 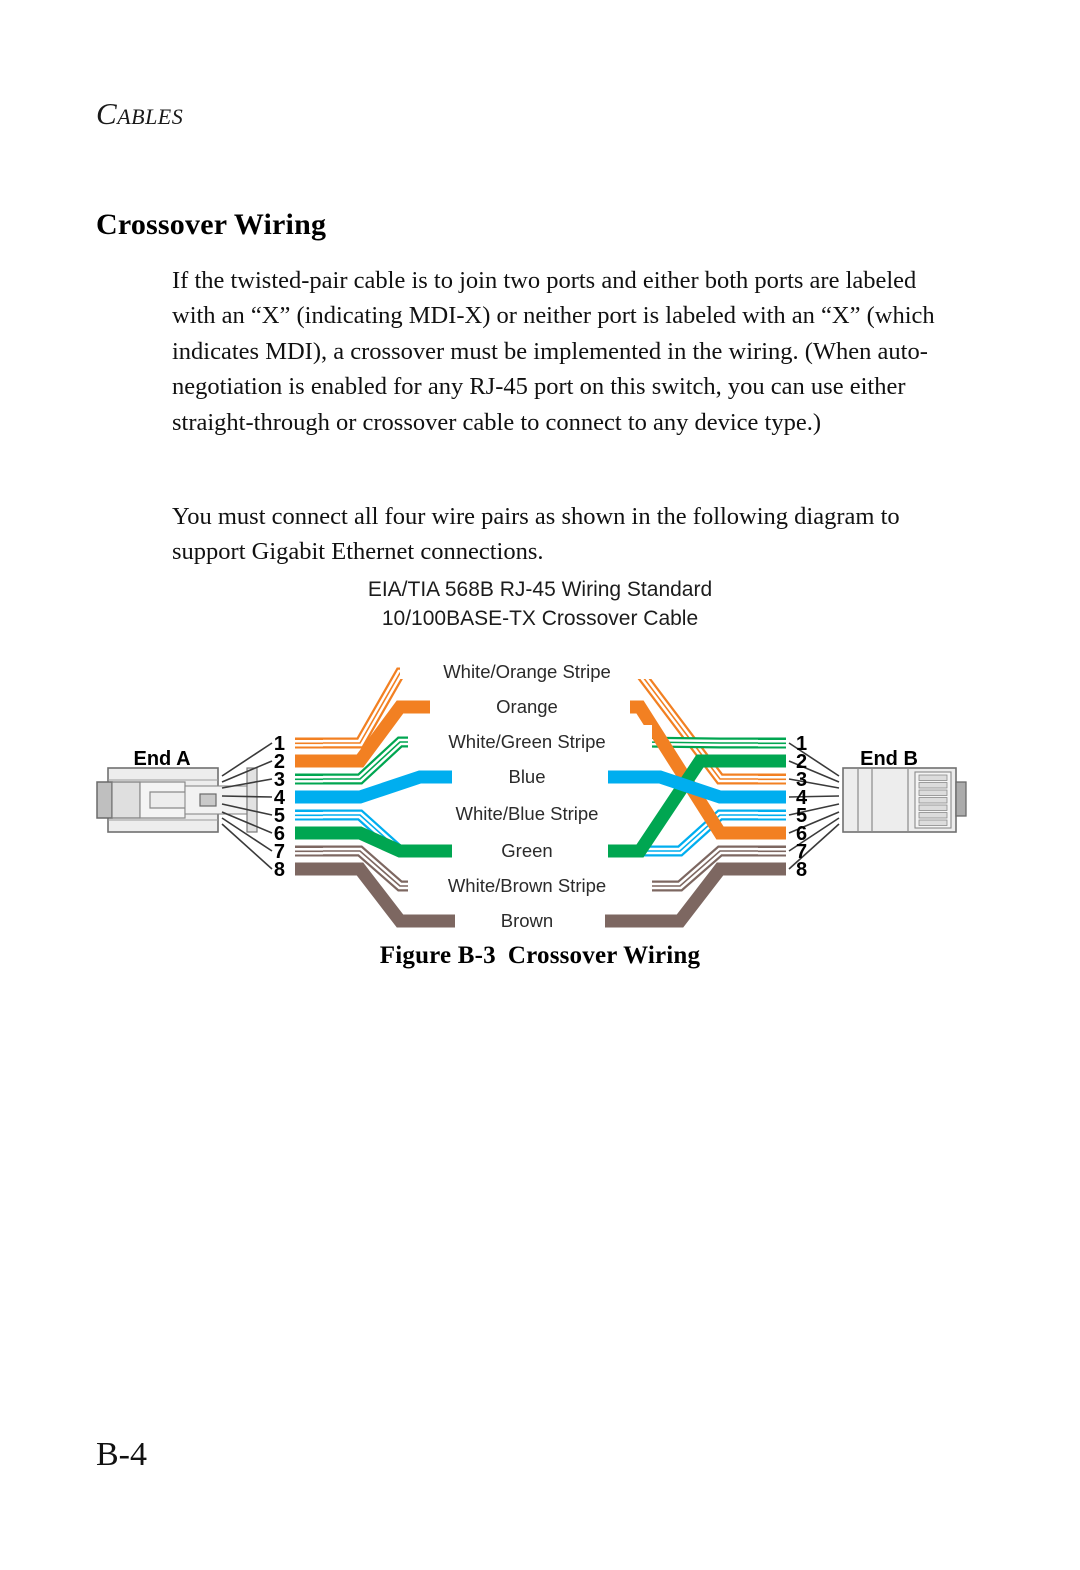 What do you see at coordinates (150, 116) in the screenshot?
I see `running-head-remainder: ABLES` at bounding box center [150, 116].